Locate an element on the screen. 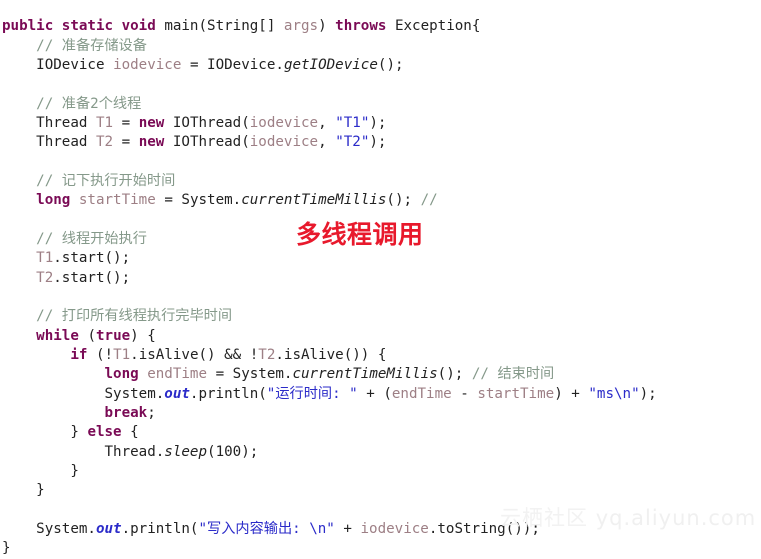  code-line: T2.start(); is located at coordinates (83, 277).